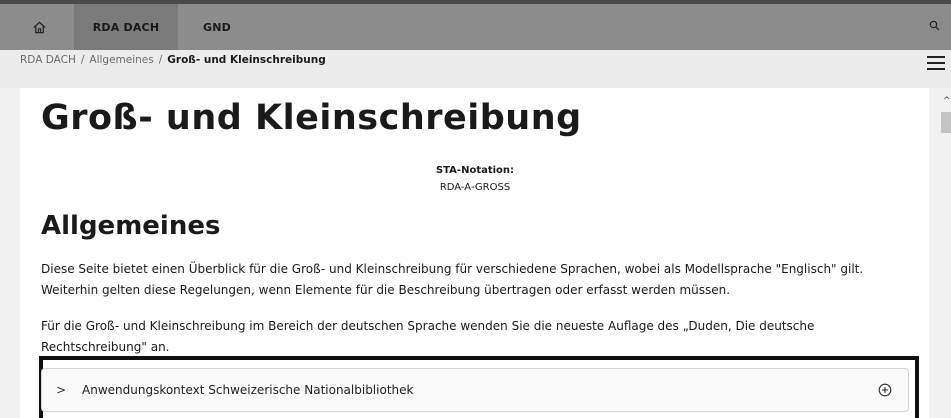 The height and width of the screenshot is (418, 951). What do you see at coordinates (121, 60) in the screenshot?
I see `breadcrumb-item-allgemeines: Allgemeines` at bounding box center [121, 60].